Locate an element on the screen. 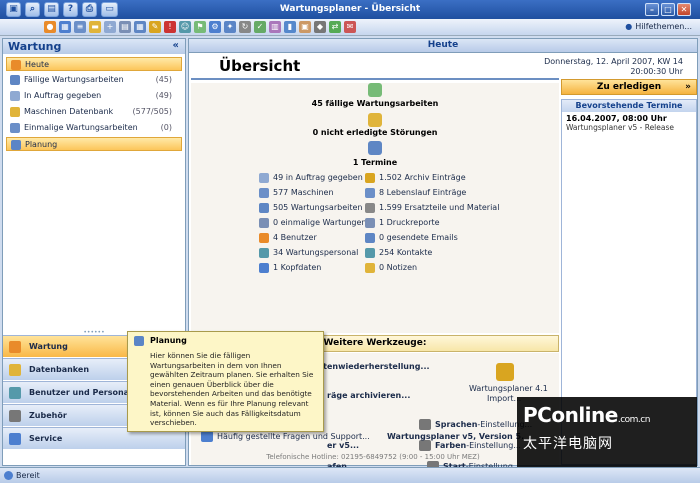 This screenshot has width=700, height=483. appointments-header: Bevorstehende Termine is located at coordinates (629, 106).